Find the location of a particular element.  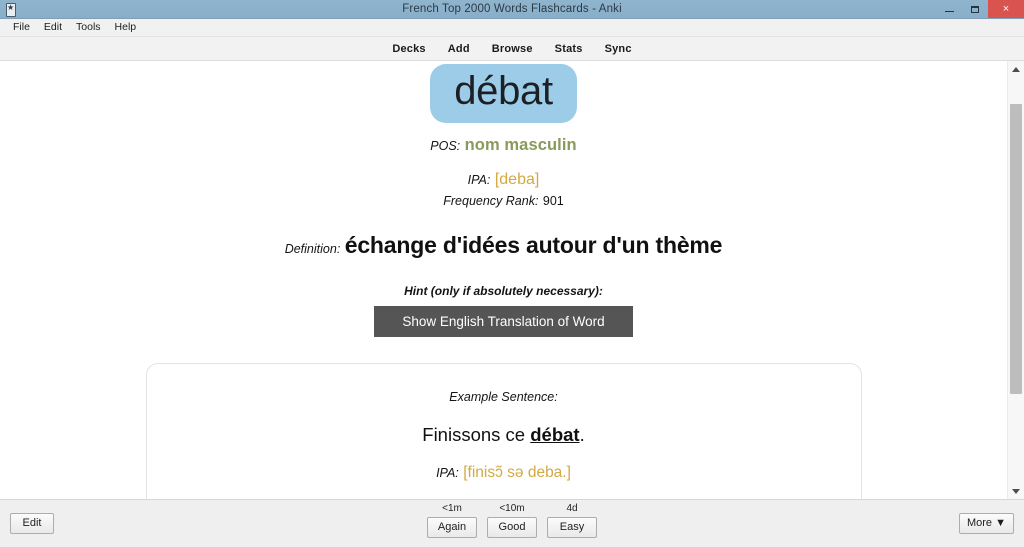

anki-app-icon: ★ is located at coordinates (10, 9).